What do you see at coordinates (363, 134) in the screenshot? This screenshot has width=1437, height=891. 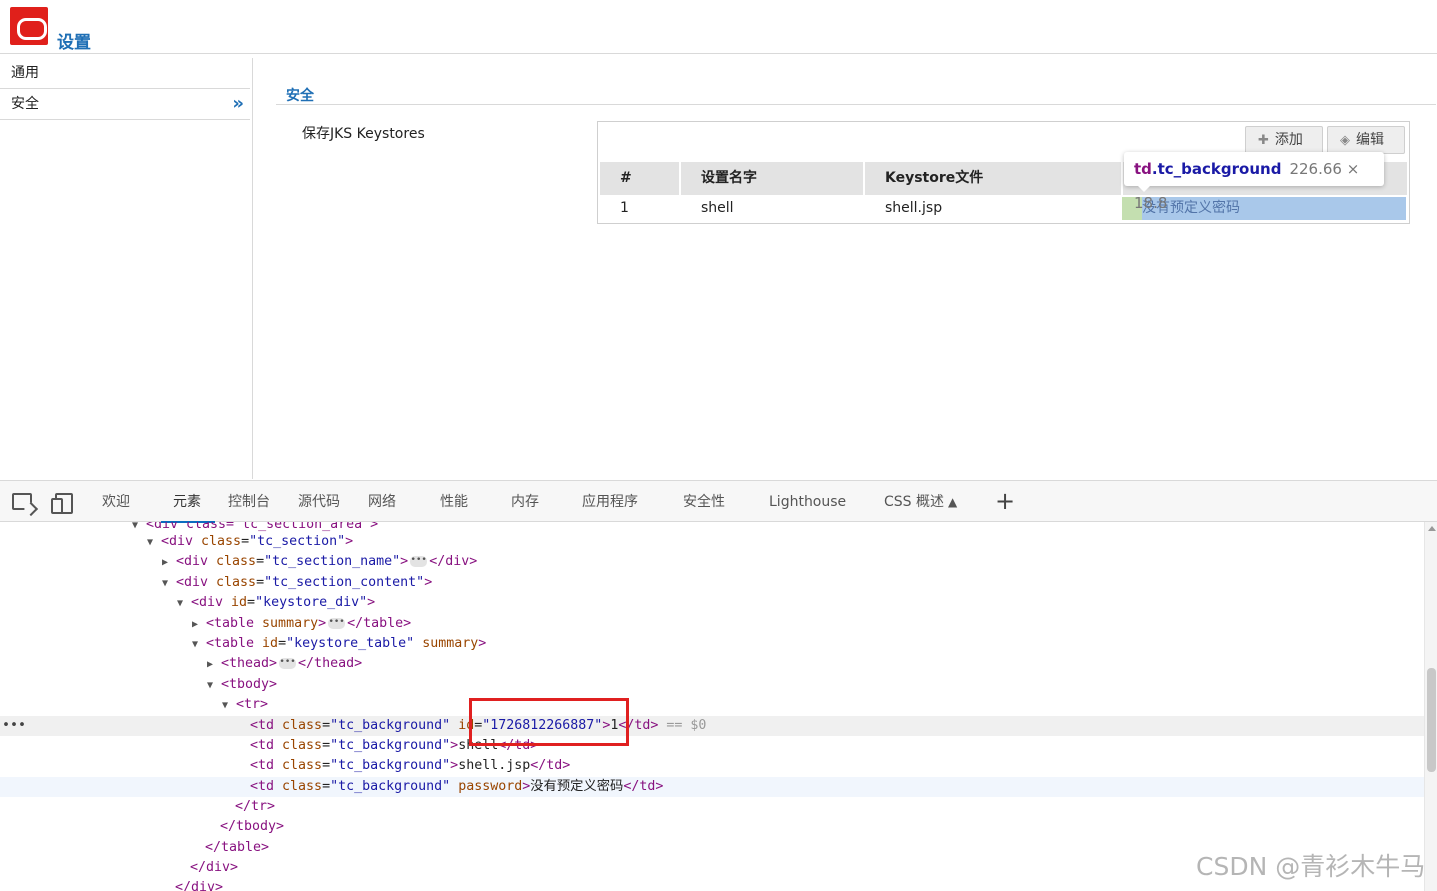 I see `keystore-label: 保存JKS Keystores` at bounding box center [363, 134].